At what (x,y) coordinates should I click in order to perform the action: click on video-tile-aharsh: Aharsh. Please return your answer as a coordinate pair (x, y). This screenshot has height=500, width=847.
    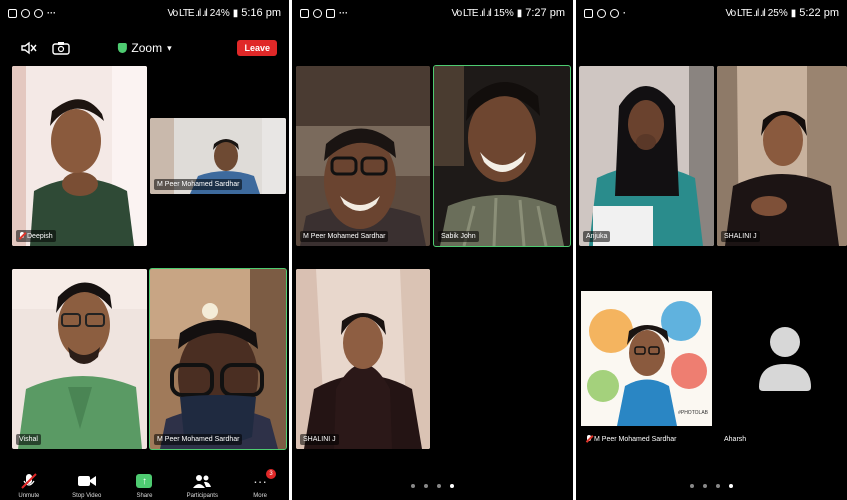
    Looking at the image, I should click on (782, 359).